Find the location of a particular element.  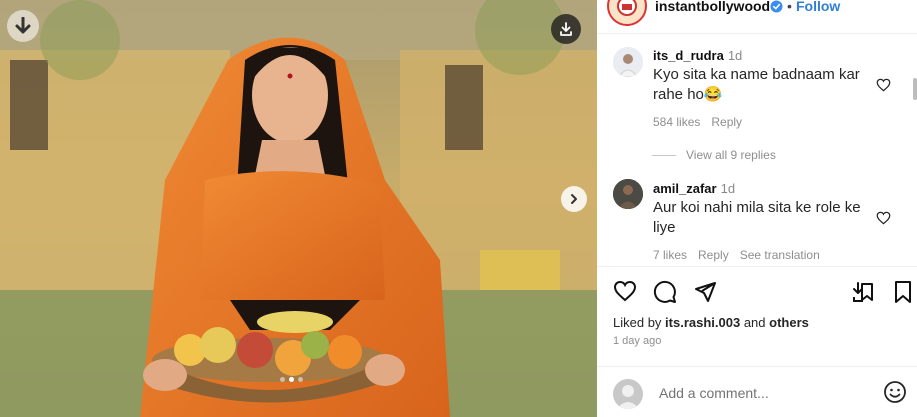

likes-summary: Liked by its.rashi.003 and others is located at coordinates (711, 322).